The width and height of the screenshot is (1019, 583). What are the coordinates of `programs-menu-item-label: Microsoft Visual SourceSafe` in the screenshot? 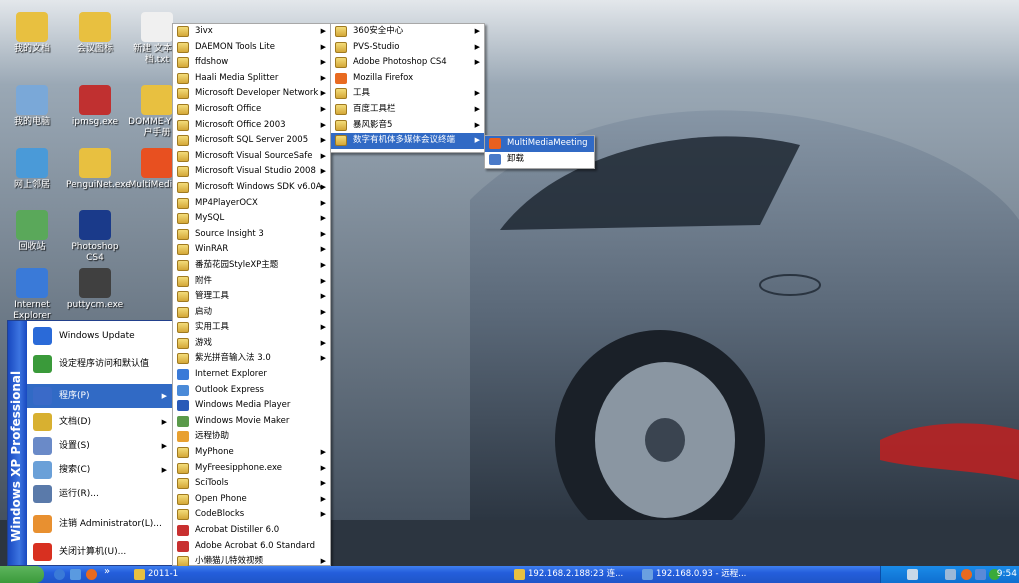 It's located at (254, 155).